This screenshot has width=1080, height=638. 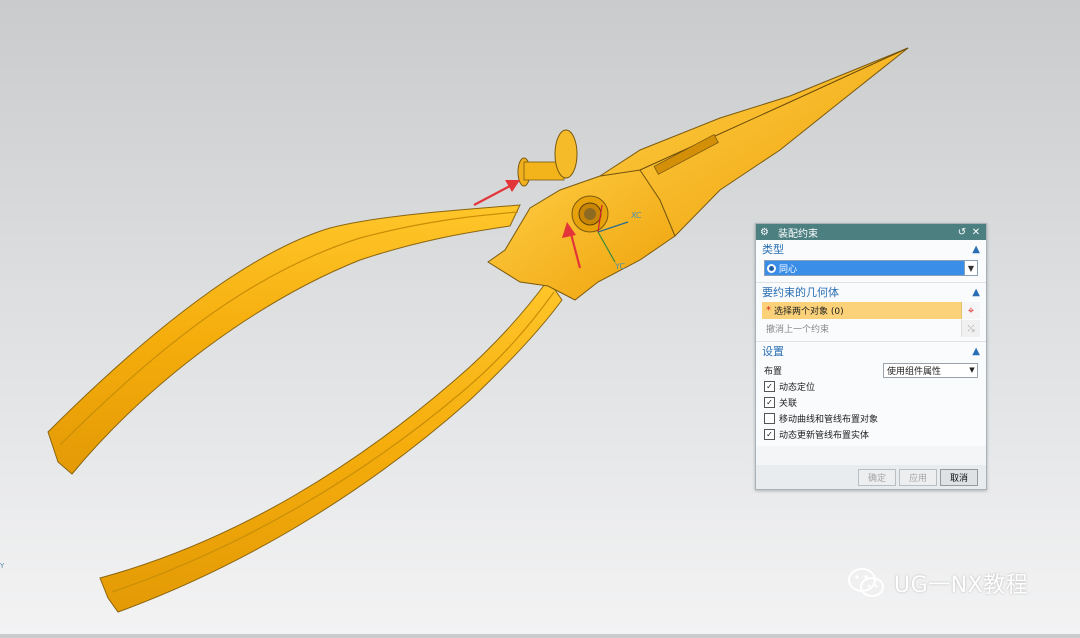 What do you see at coordinates (773, 371) in the screenshot?
I see `layout-label: 布置` at bounding box center [773, 371].